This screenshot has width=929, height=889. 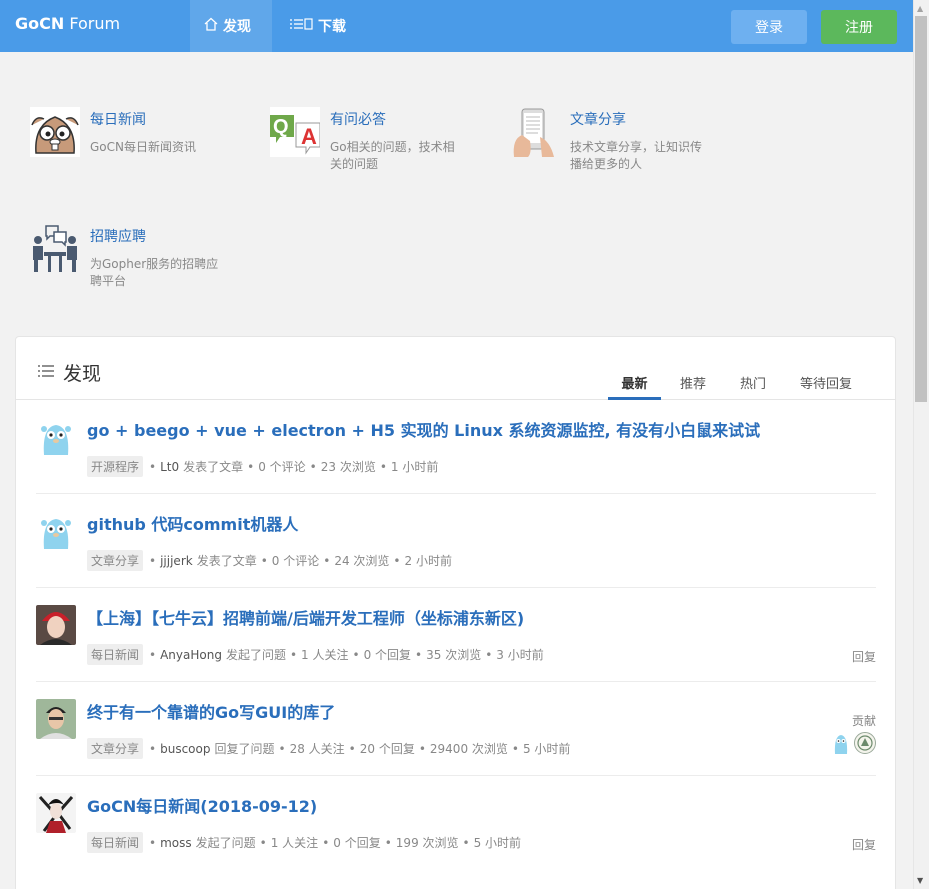 What do you see at coordinates (414, 467) in the screenshot?
I see `timestamp: 1 小时前` at bounding box center [414, 467].